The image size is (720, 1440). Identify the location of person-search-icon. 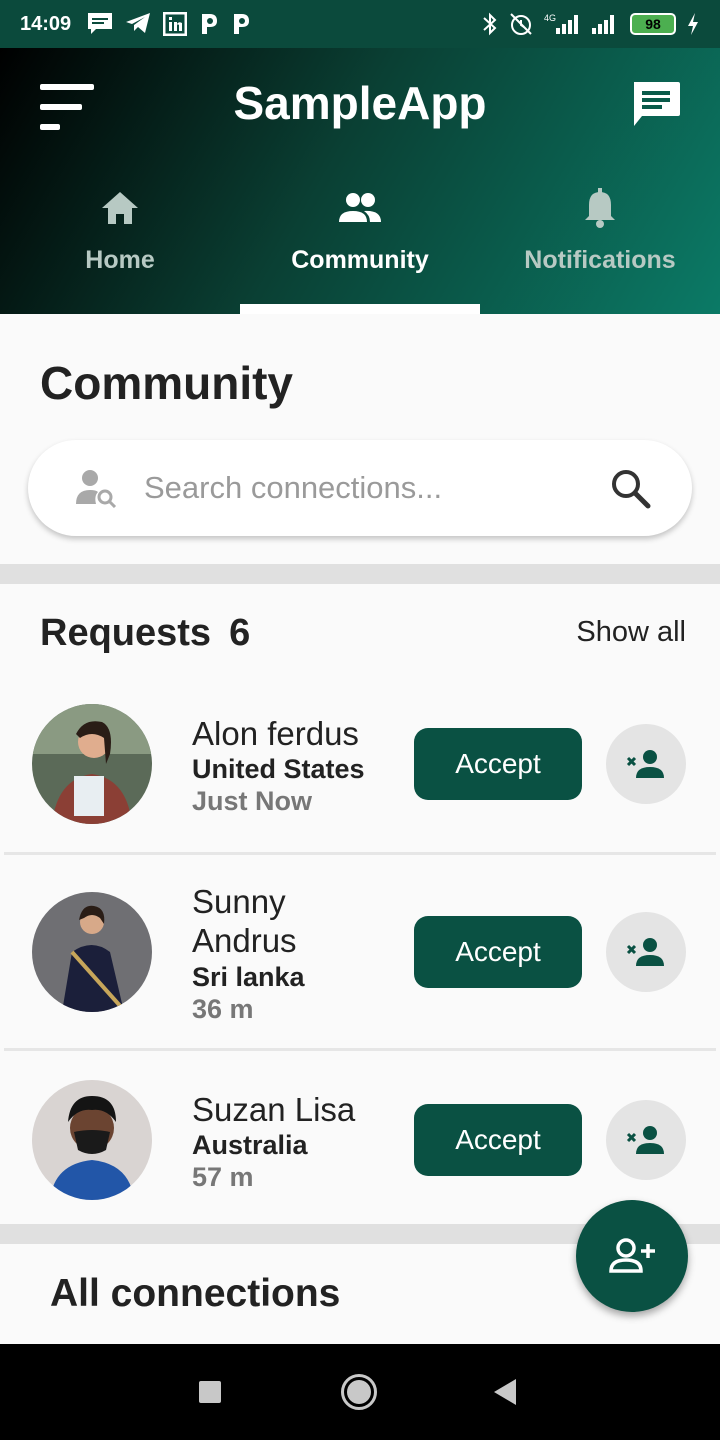
(96, 489).